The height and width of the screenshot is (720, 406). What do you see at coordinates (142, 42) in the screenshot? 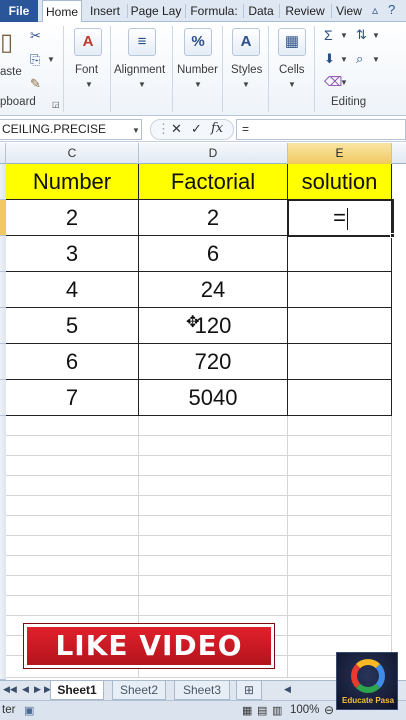
I see `alignment-icon: ≡` at bounding box center [142, 42].